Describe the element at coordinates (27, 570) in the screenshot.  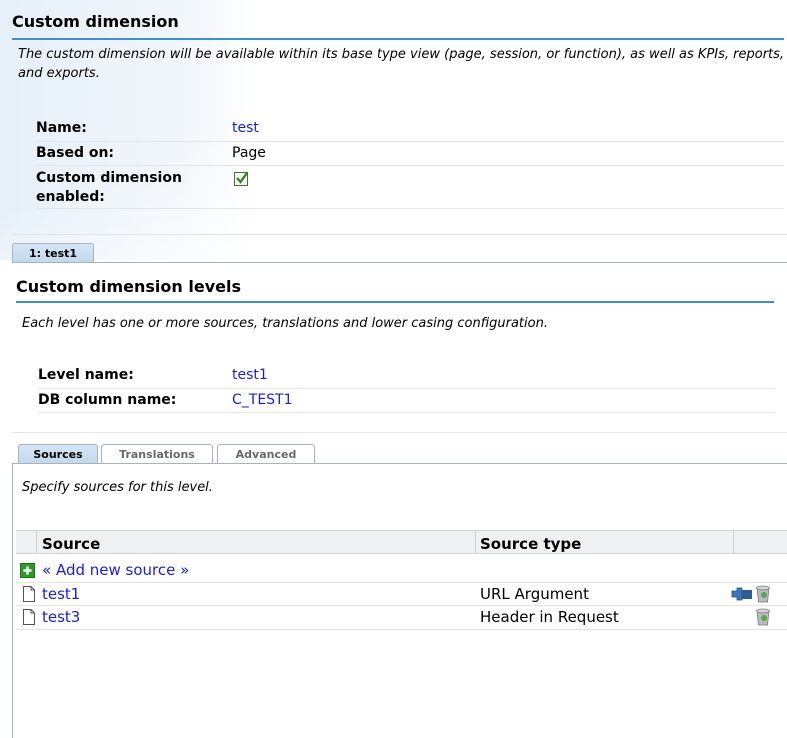
I see `add-icon` at that location.